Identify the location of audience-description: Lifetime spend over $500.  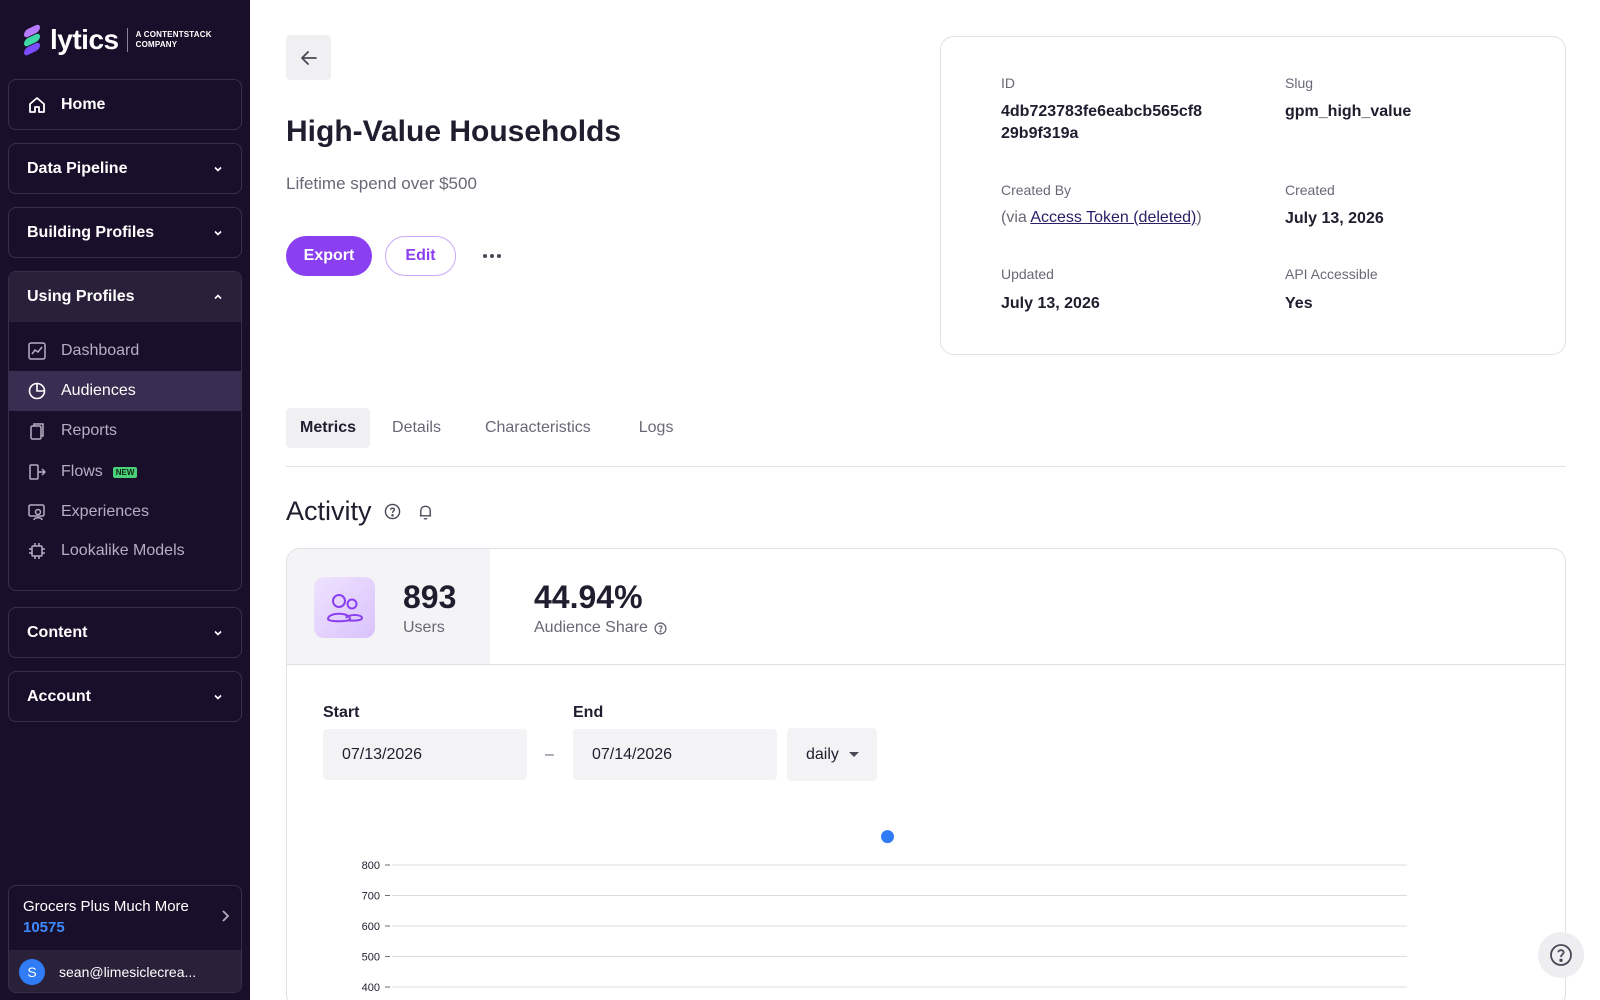
(381, 183).